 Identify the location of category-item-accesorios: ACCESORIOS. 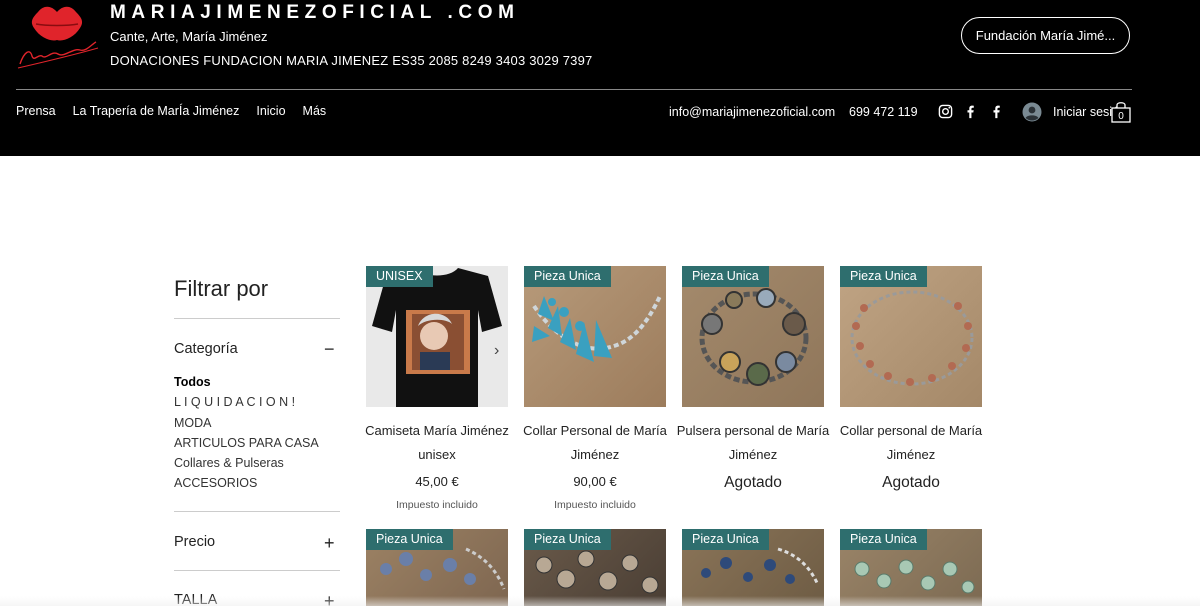
(246, 486).